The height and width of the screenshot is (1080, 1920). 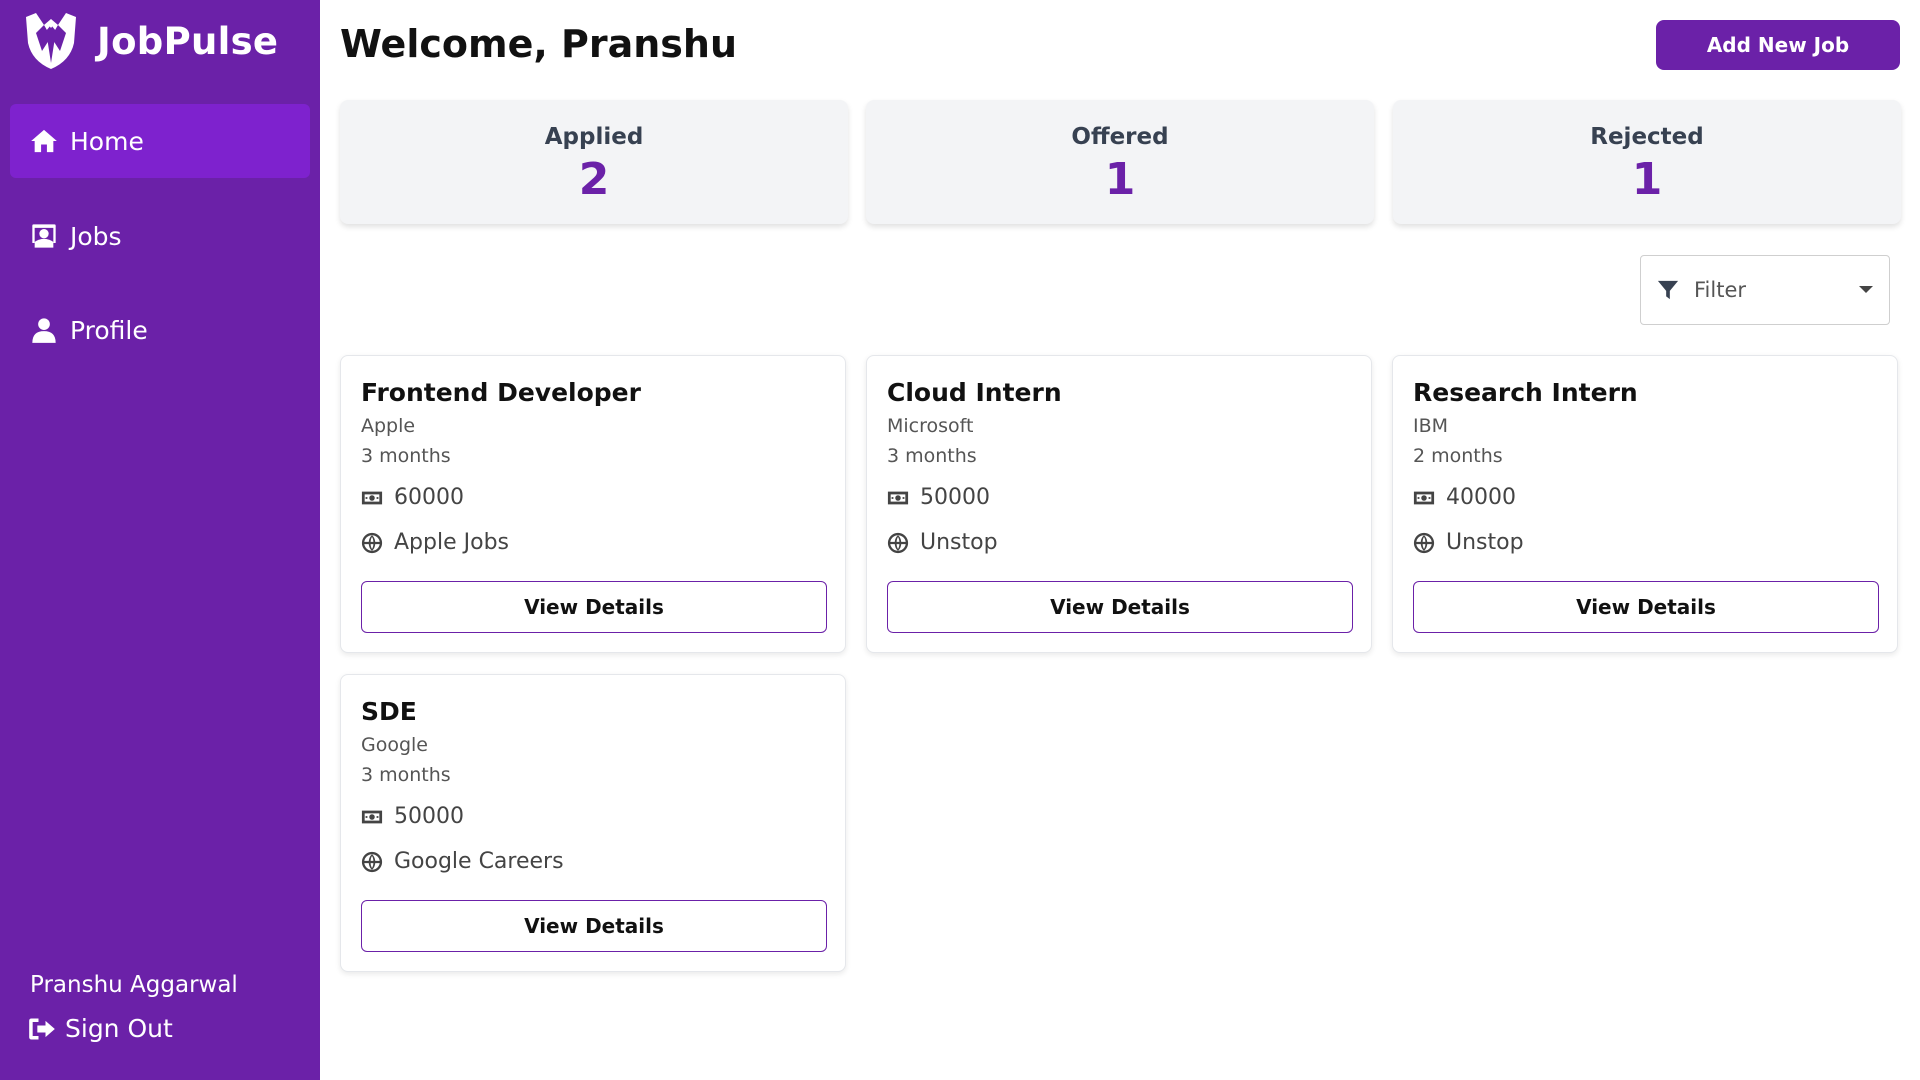 What do you see at coordinates (134, 985) in the screenshot?
I see `user-name: Pranshu Aggarwal` at bounding box center [134, 985].